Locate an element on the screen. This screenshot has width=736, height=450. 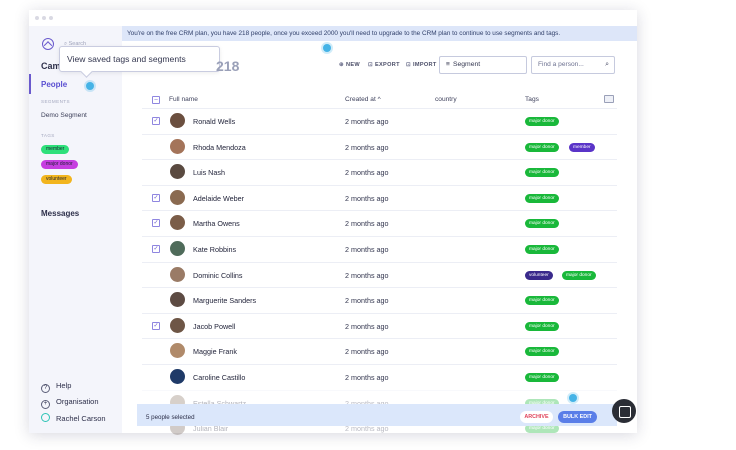
person-name: Martha Owens is located at coordinates (216, 223).